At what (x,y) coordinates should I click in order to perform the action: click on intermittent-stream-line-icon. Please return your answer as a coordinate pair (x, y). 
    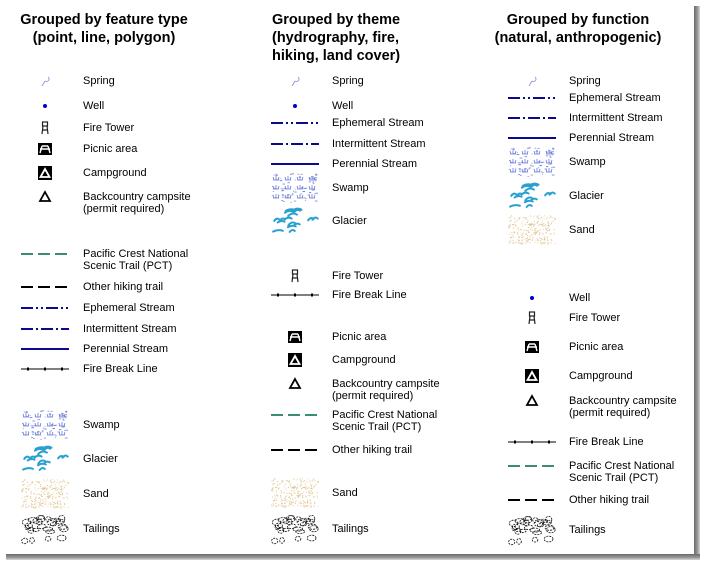
    Looking at the image, I should click on (295, 144).